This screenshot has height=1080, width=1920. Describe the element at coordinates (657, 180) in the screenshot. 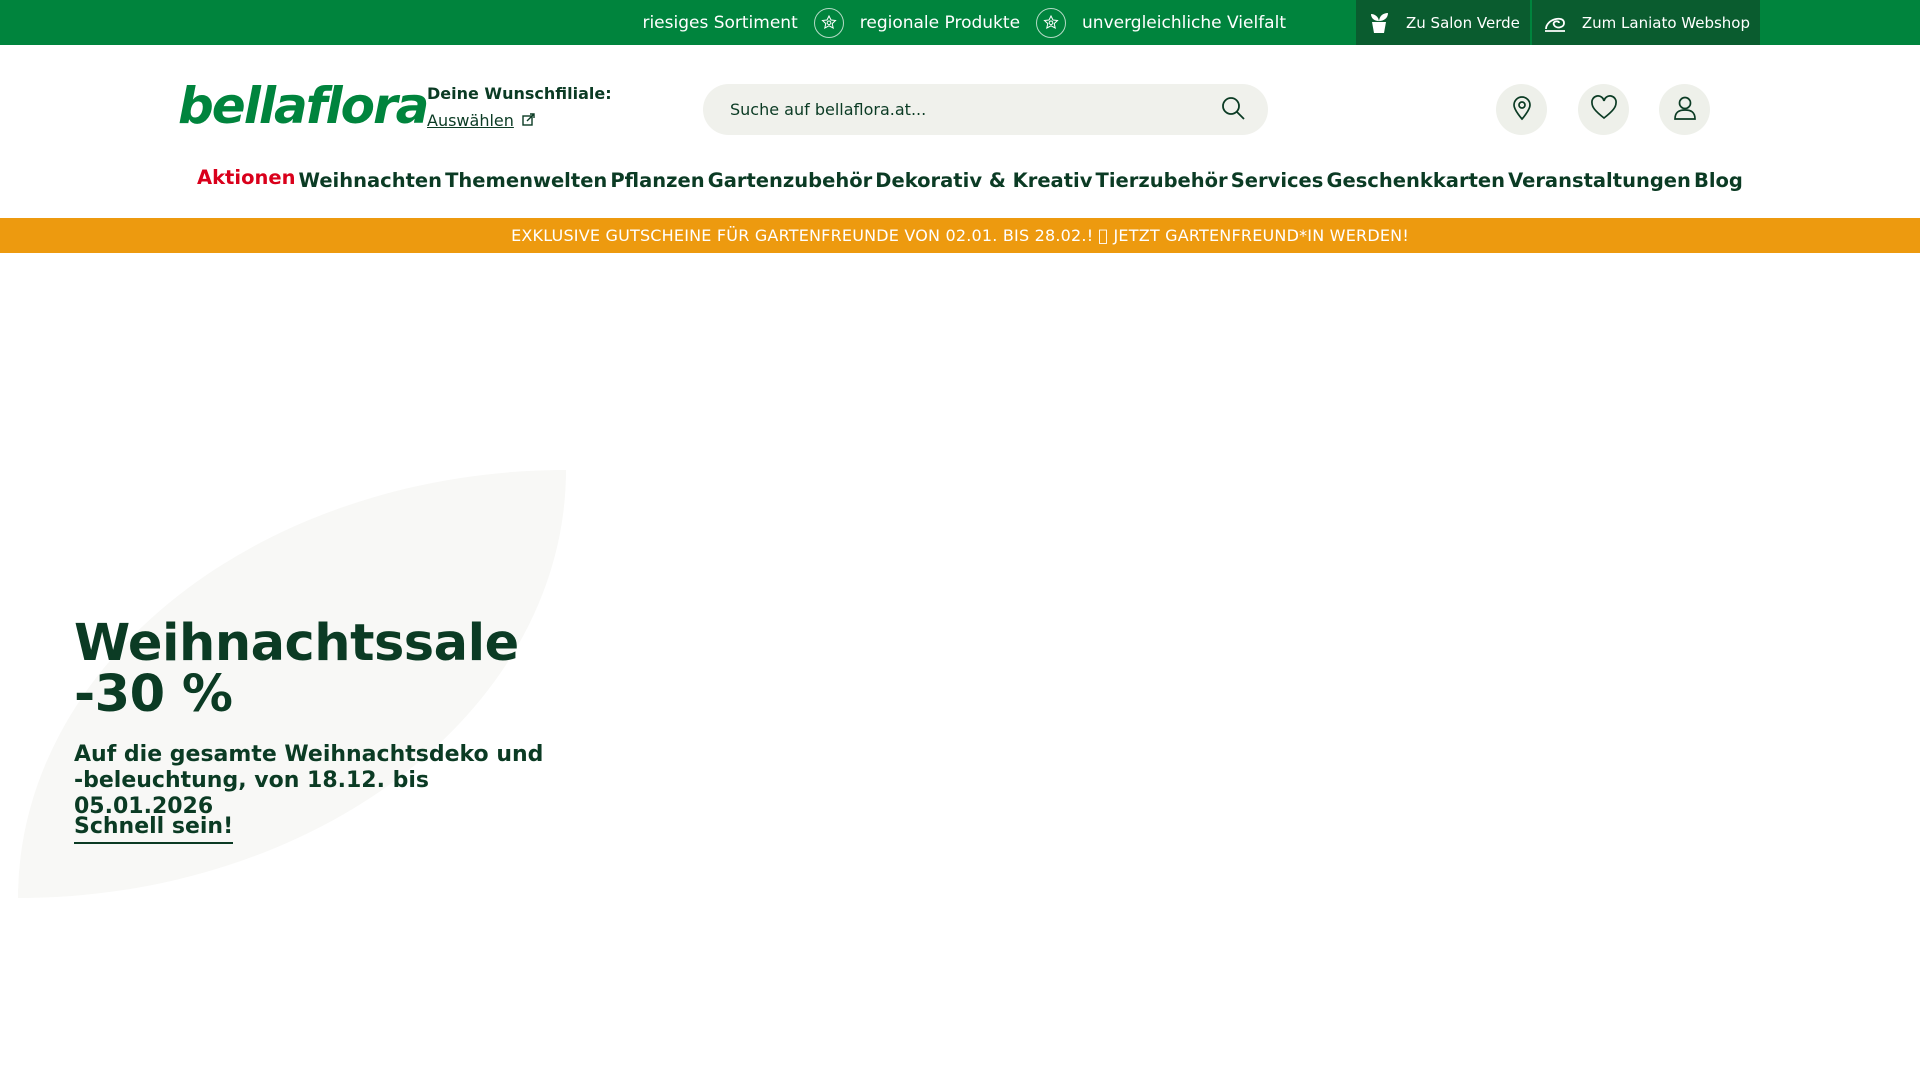

I see `nav-item-pflanzen: Pflanzen` at that location.